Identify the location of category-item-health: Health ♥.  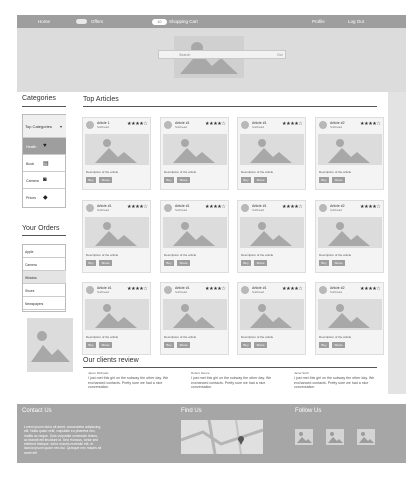
(44, 145).